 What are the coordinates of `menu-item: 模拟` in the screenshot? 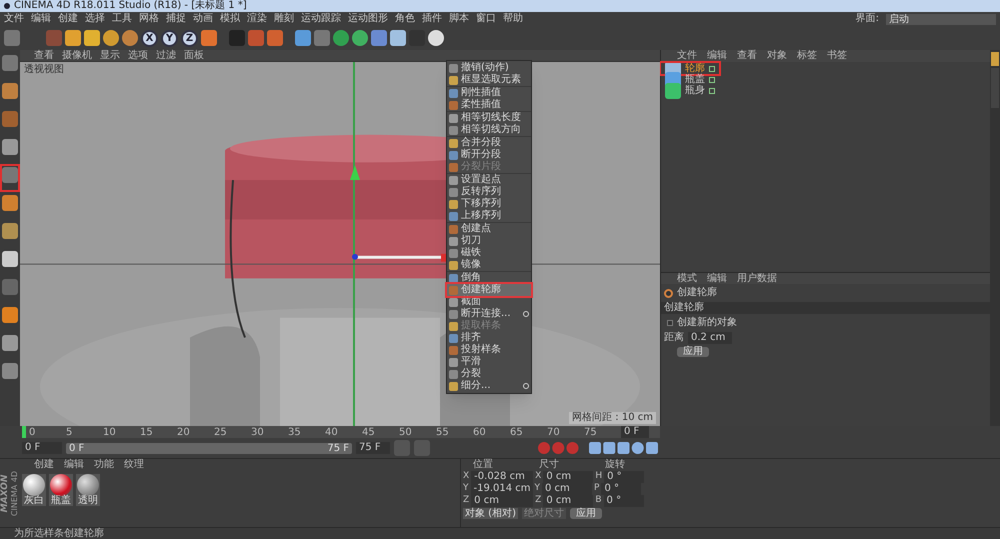 It's located at (230, 19).